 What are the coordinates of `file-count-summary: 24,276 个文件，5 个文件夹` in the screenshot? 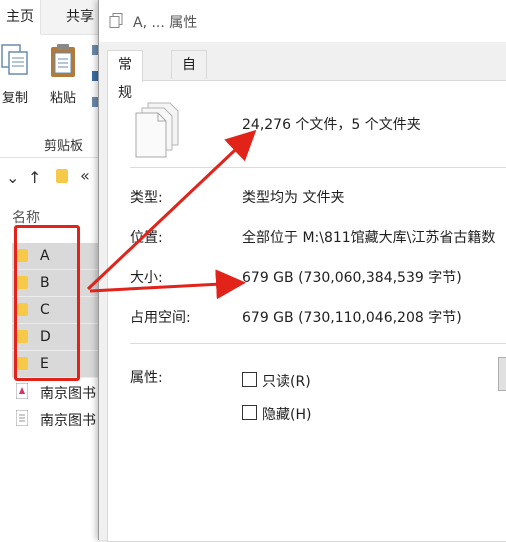 It's located at (331, 125).